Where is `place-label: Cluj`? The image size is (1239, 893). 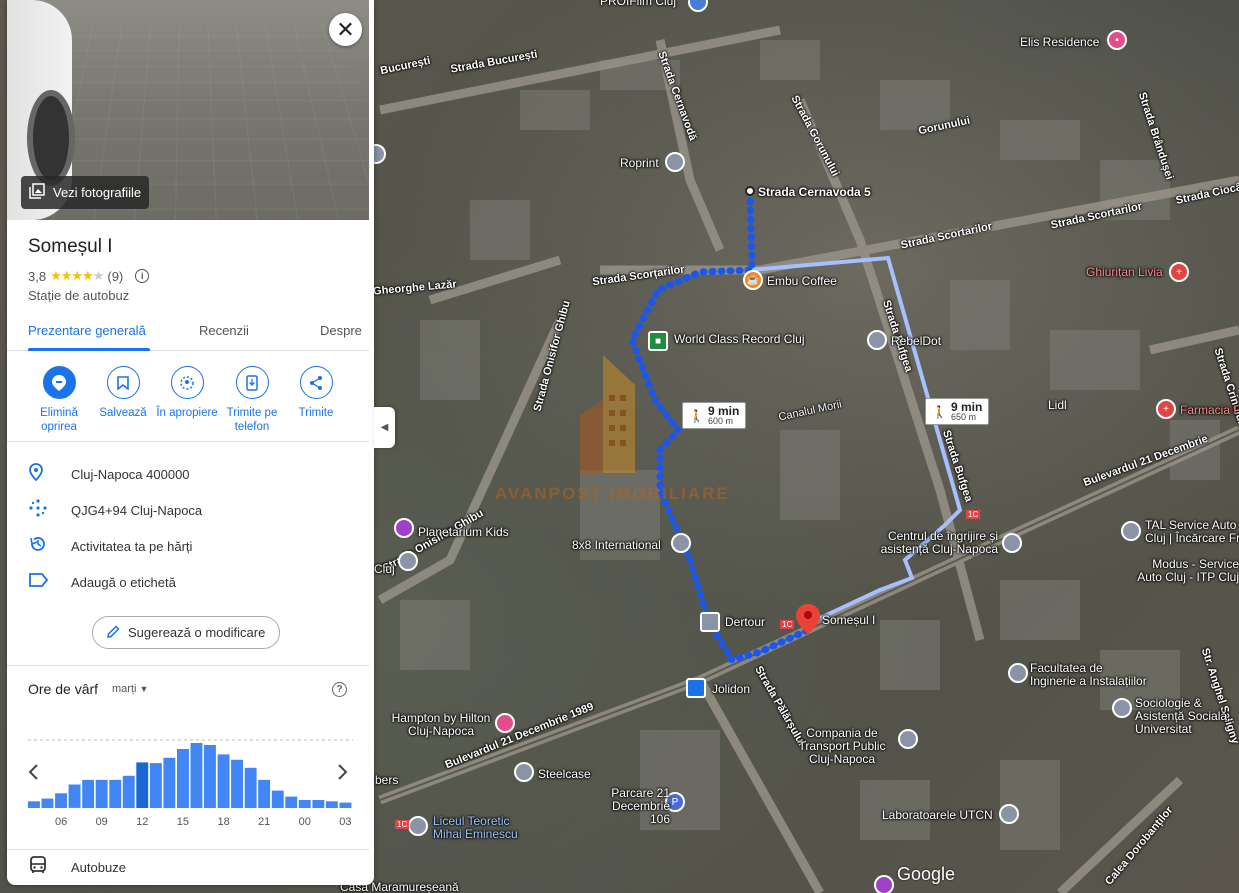
place-label: Cluj is located at coordinates (384, 569).